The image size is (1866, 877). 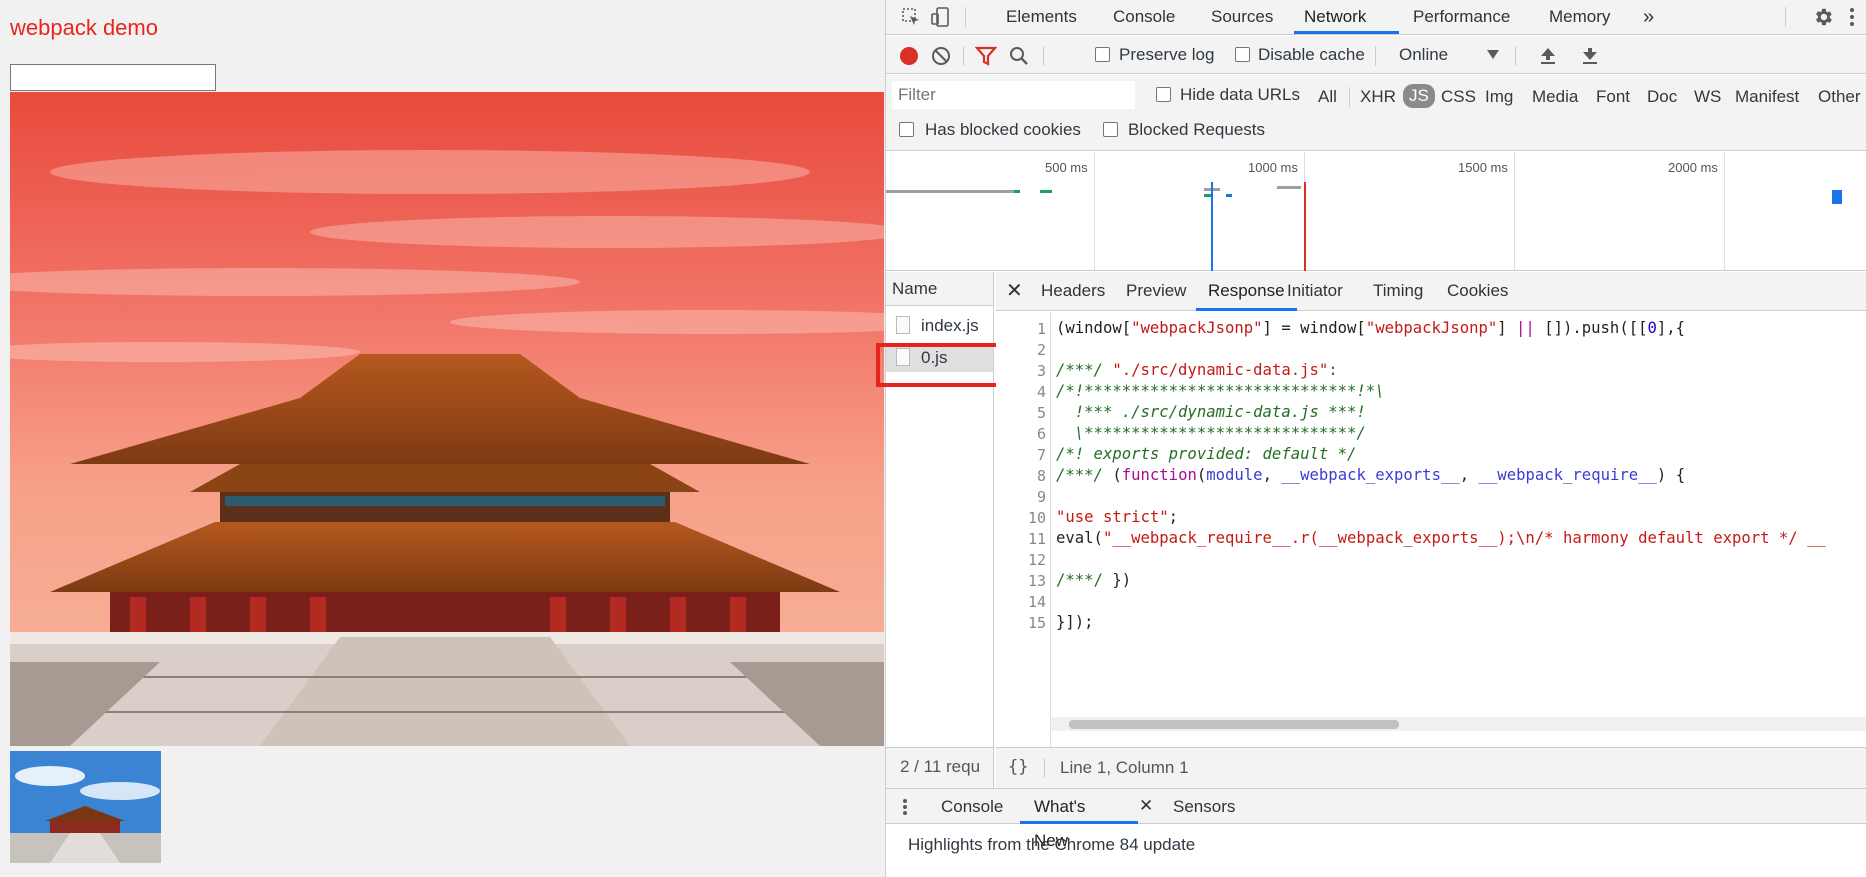 What do you see at coordinates (1018, 767) in the screenshot?
I see `pretty-print-icon: {}` at bounding box center [1018, 767].